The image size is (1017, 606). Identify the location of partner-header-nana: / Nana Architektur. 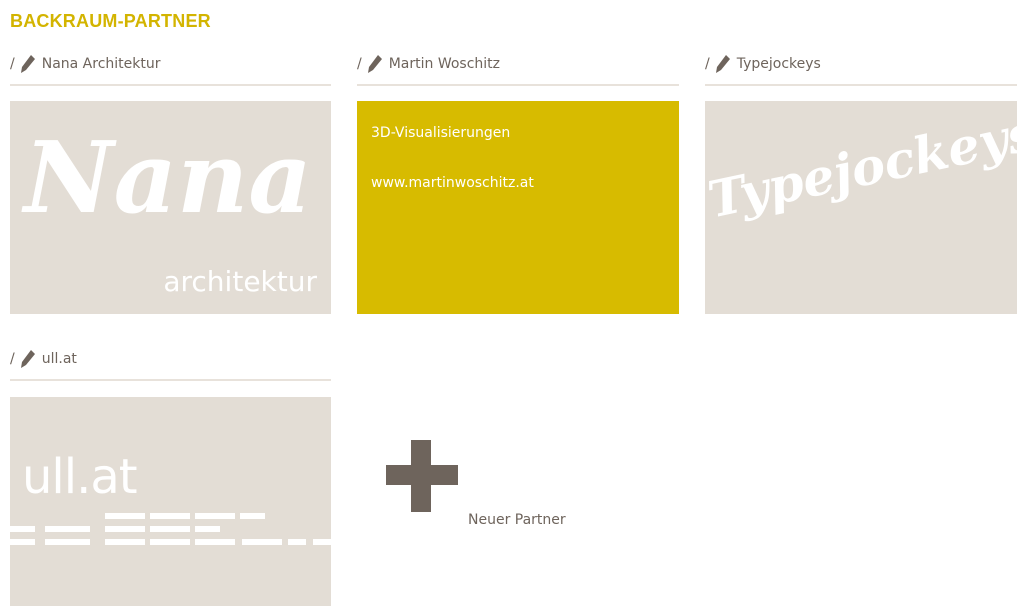
(170, 65).